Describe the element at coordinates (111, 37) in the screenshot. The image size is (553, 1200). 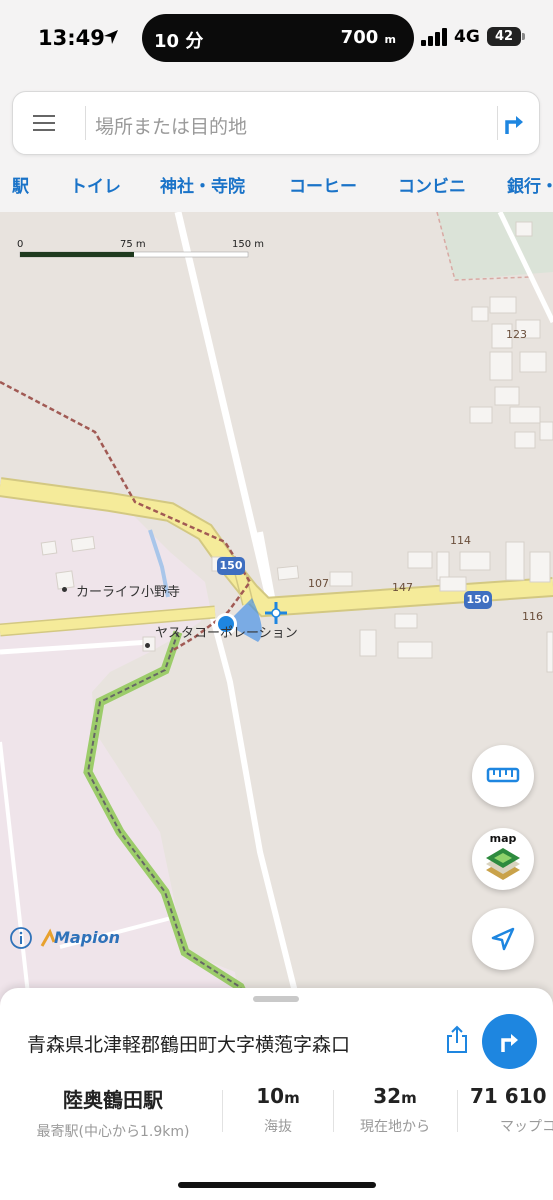
I see `location-arrow-icon` at that location.